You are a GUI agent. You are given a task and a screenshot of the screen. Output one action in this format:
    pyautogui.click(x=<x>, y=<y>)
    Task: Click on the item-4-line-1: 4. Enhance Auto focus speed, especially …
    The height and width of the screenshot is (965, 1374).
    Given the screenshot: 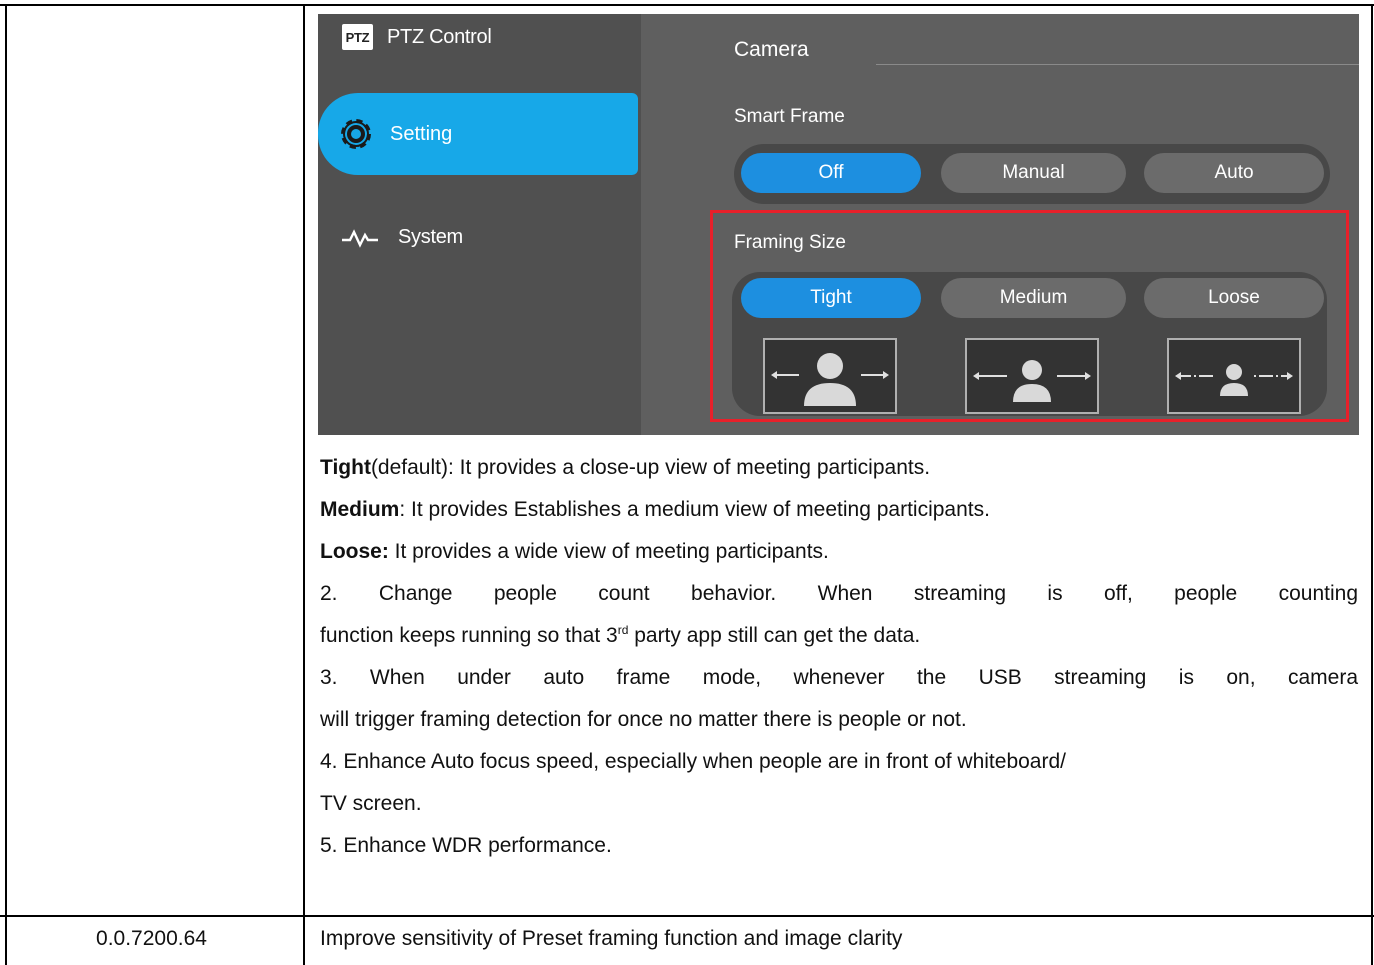 What is the action you would take?
    pyautogui.click(x=693, y=761)
    